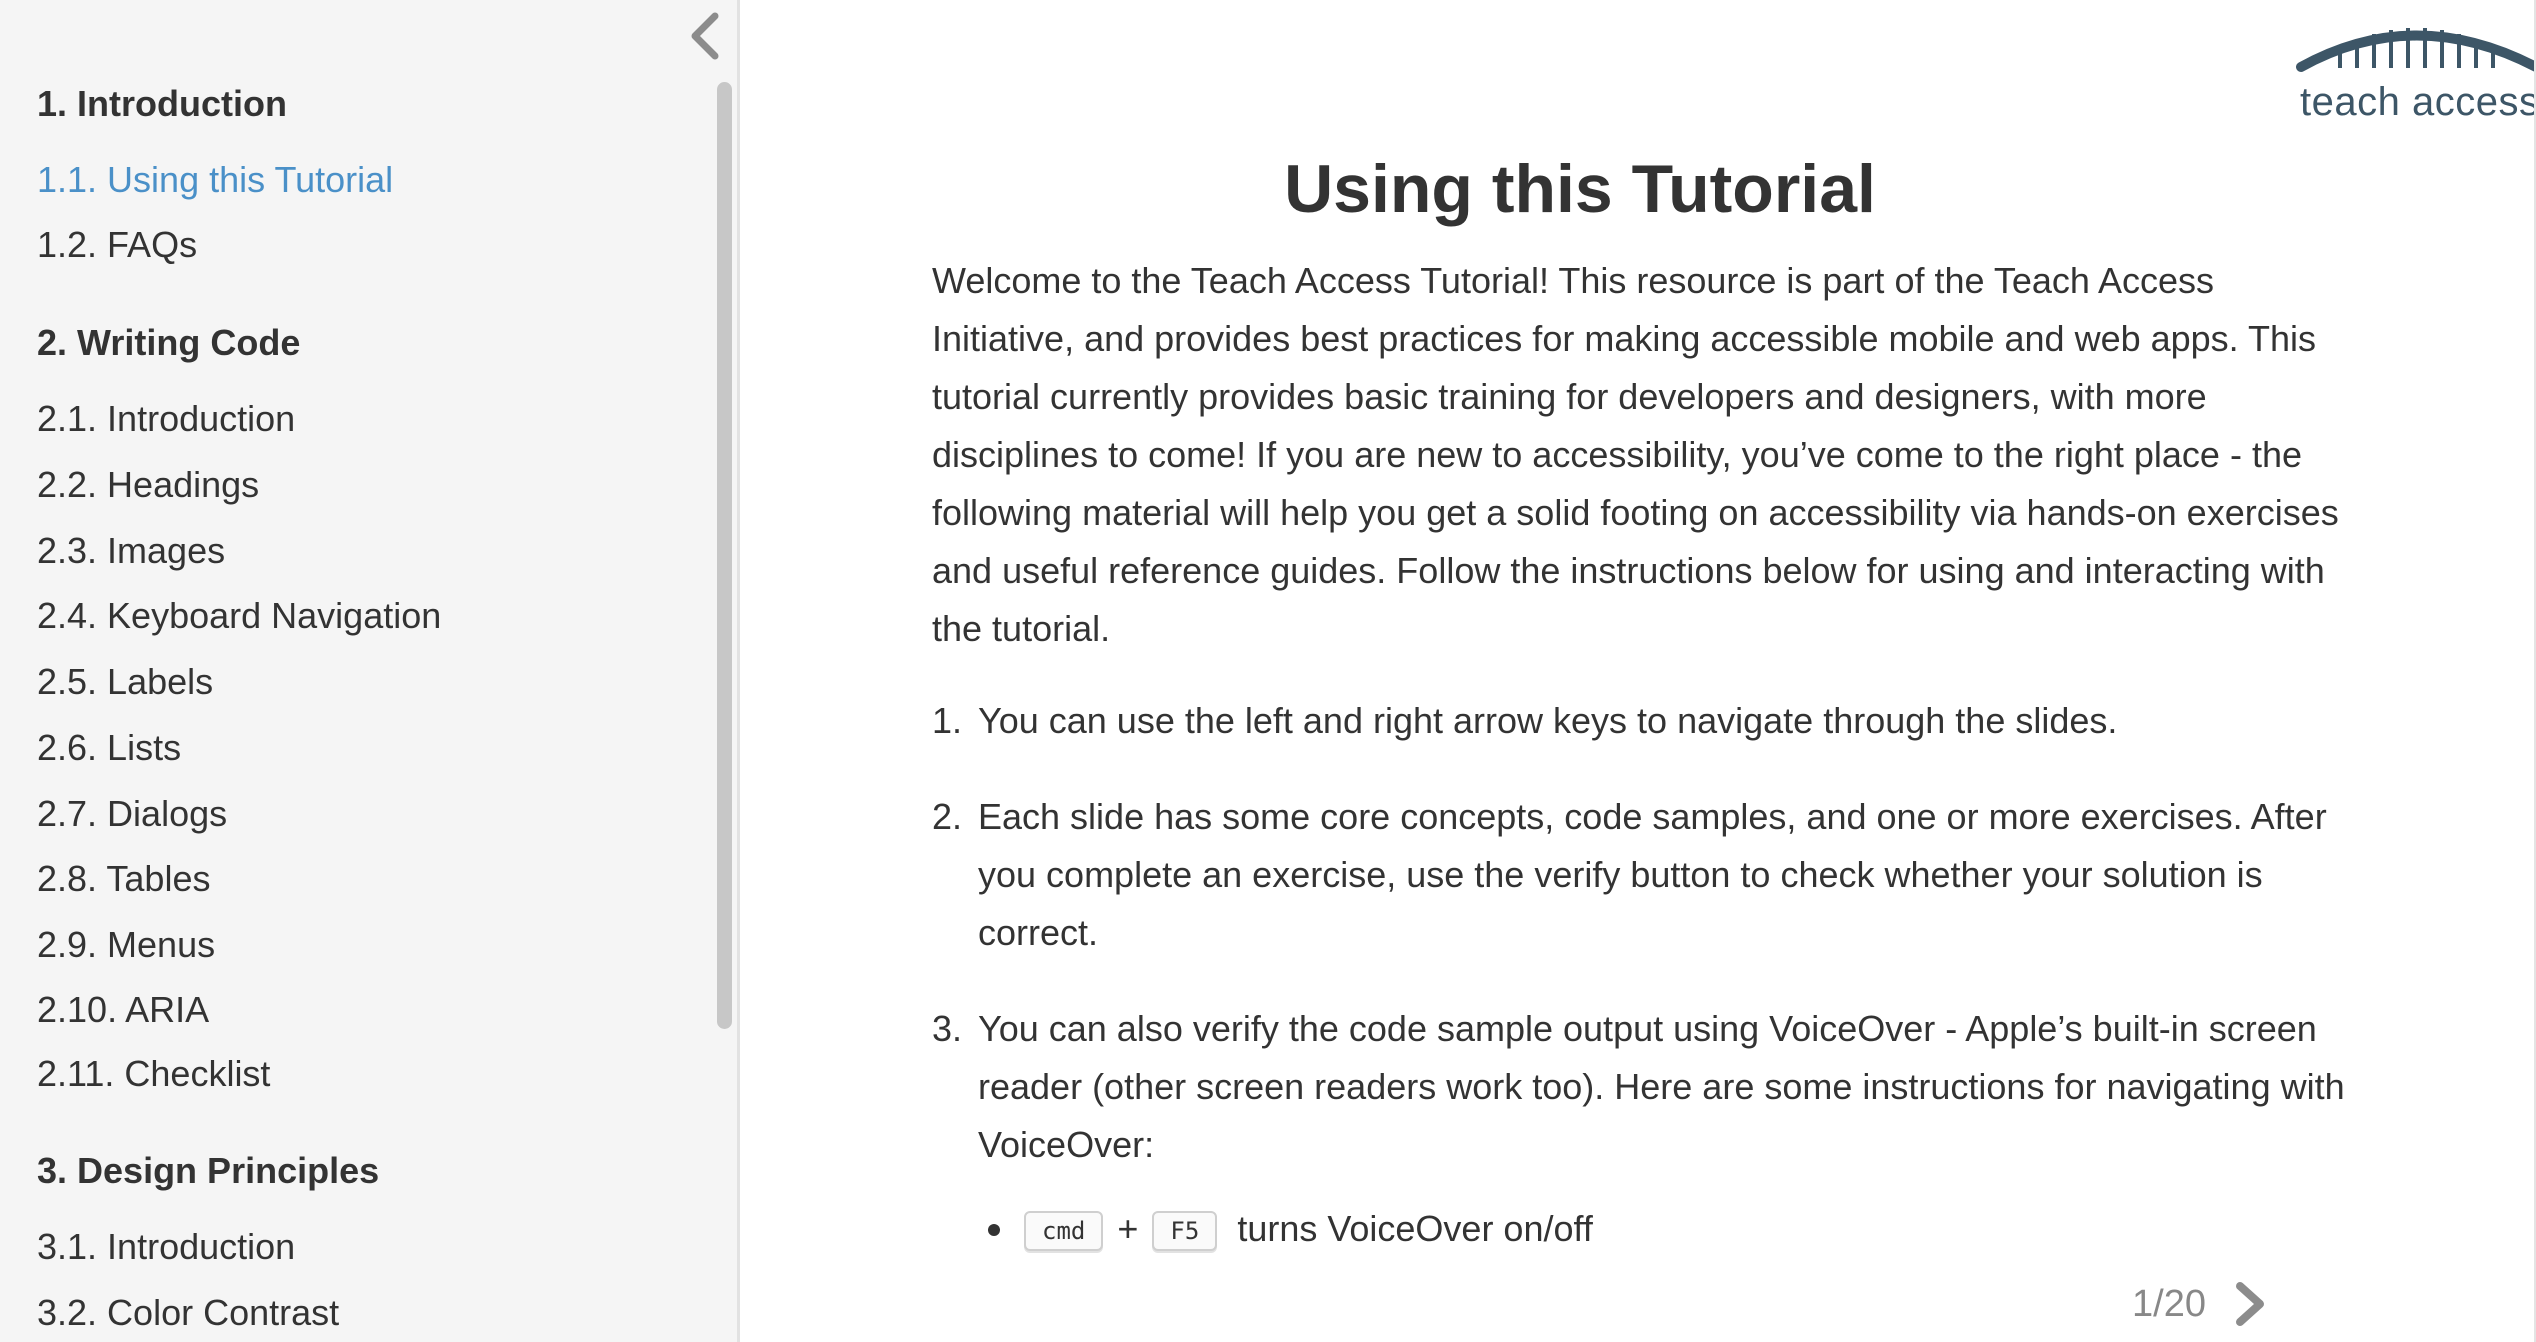 The height and width of the screenshot is (1342, 2536). I want to click on slide-pager: 1/20, so click(2202, 1304).